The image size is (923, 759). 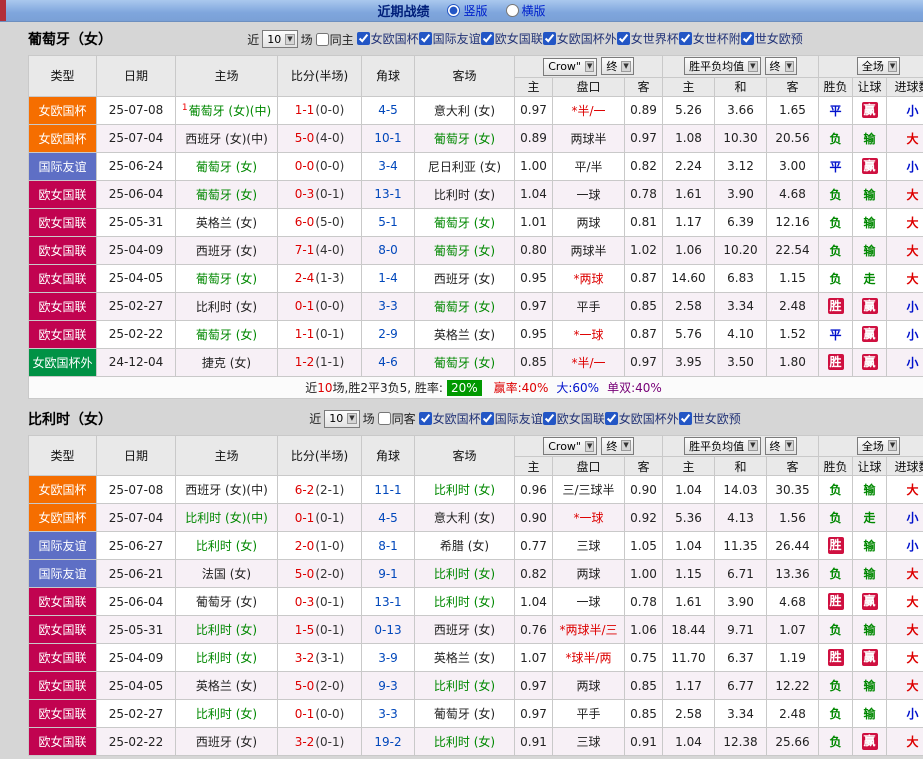 I want to click on handicap-odds-away: 0.78, so click(x=643, y=601).